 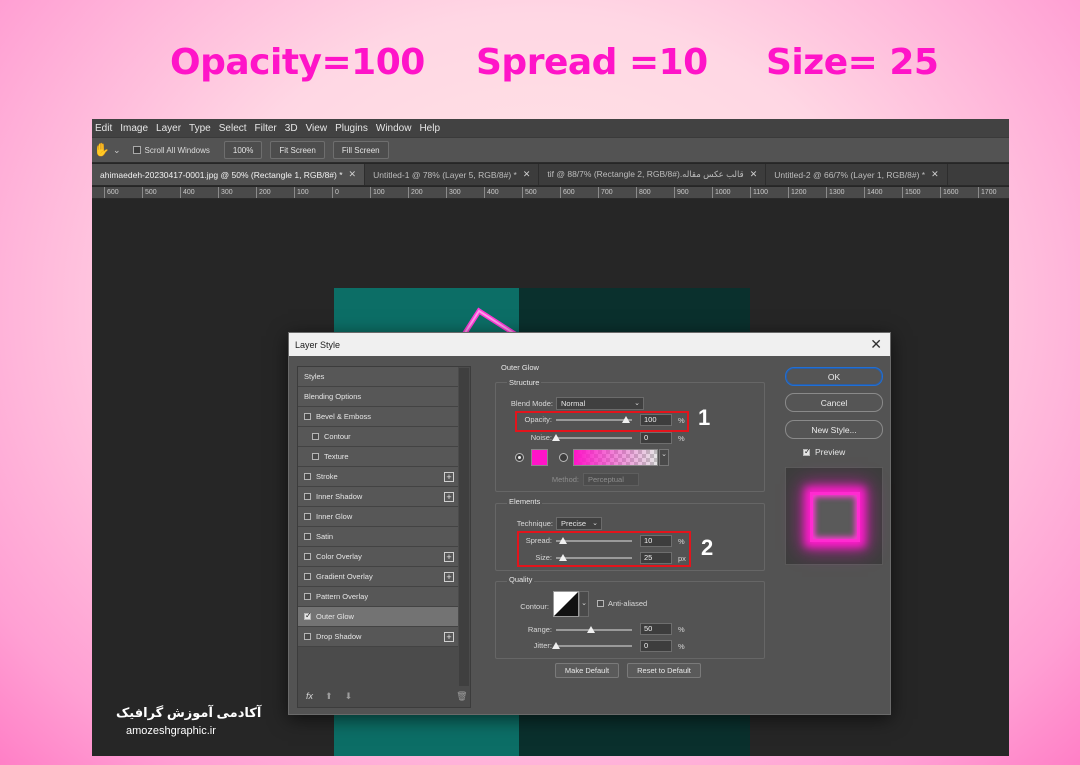 What do you see at coordinates (378, 577) in the screenshot?
I see `gradient-overlay-item: Gradient Overlay +` at bounding box center [378, 577].